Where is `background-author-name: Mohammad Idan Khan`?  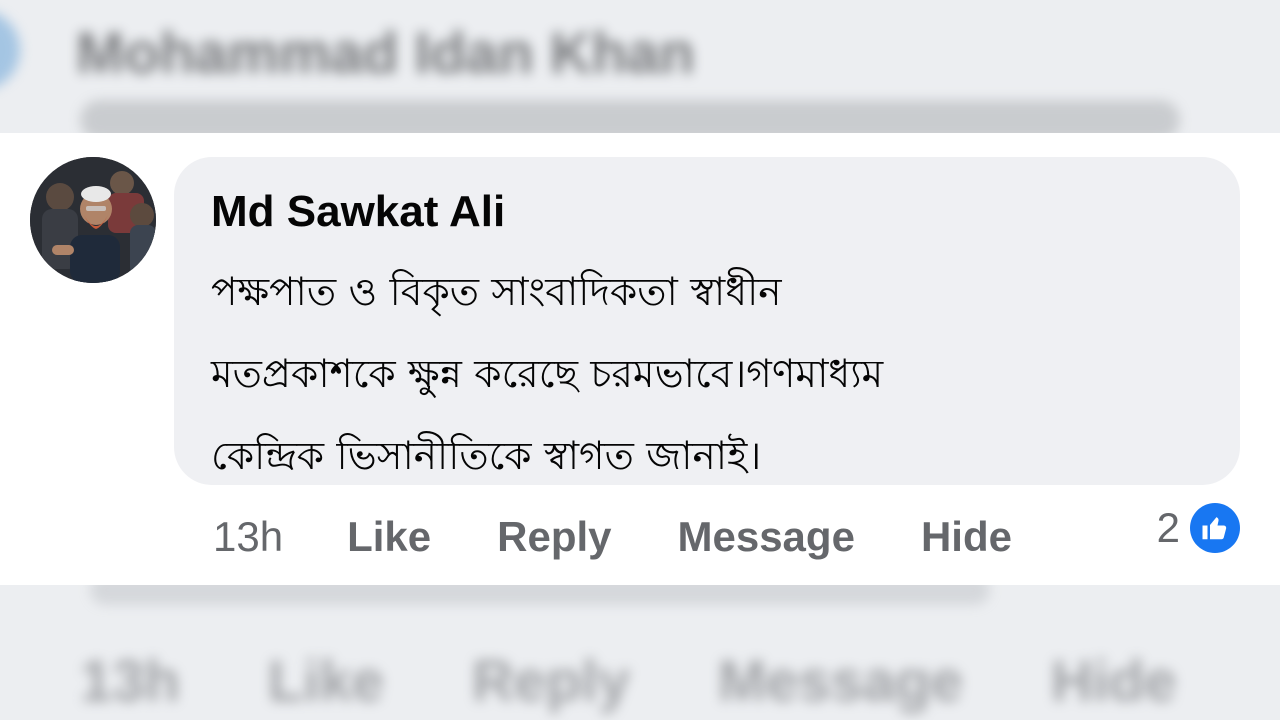
background-author-name: Mohammad Idan Khan is located at coordinates (385, 53).